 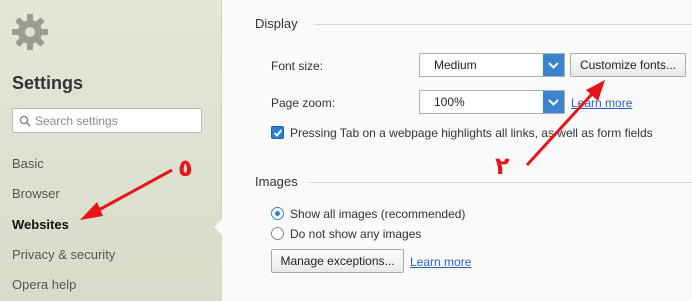 I want to click on font-size-label: Font size:, so click(x=297, y=66).